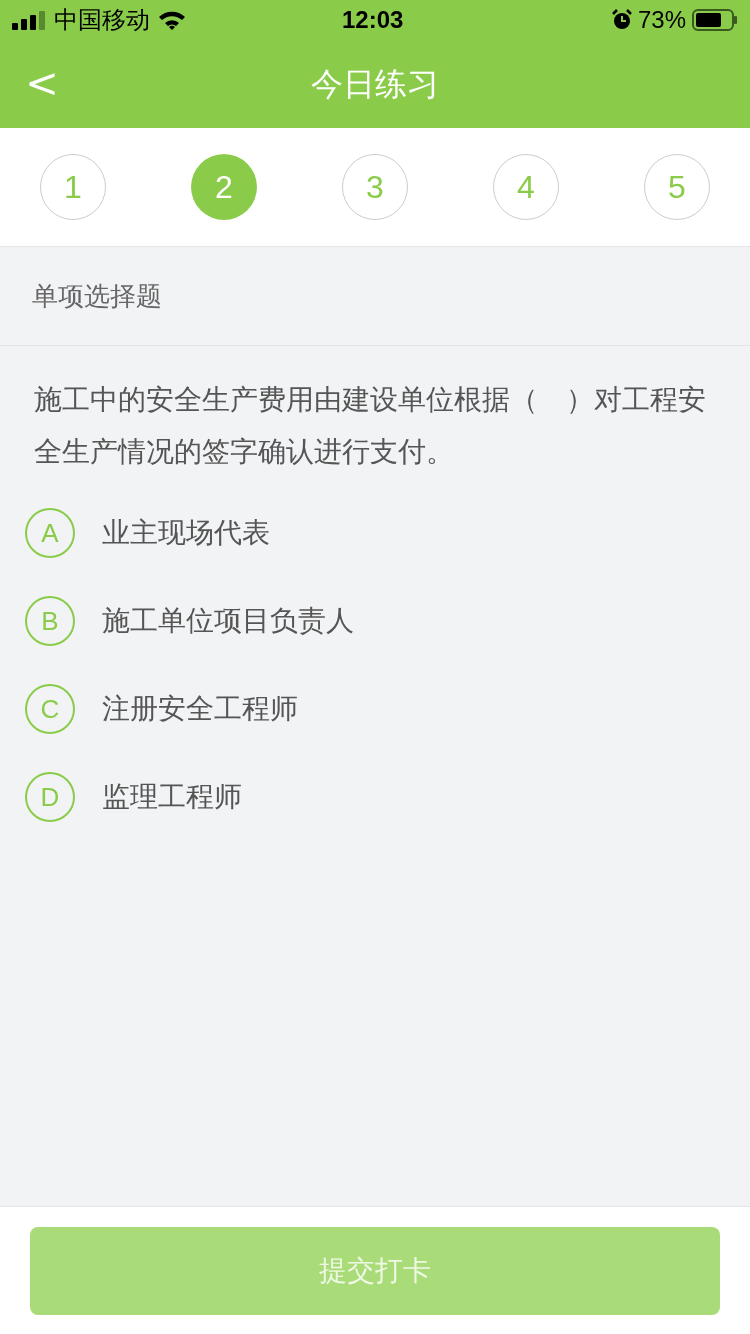 This screenshot has width=750, height=1334. Describe the element at coordinates (375, 84) in the screenshot. I see `page-title: 今日练习` at that location.